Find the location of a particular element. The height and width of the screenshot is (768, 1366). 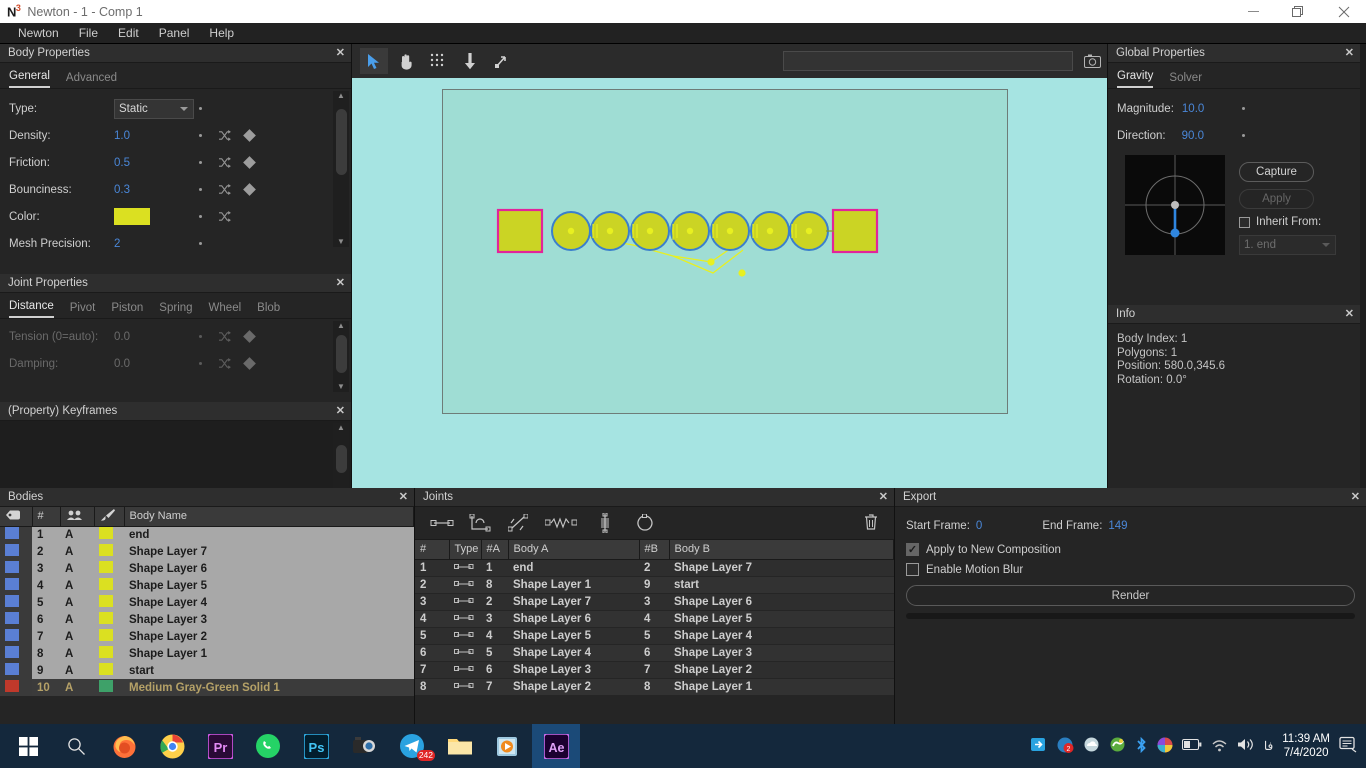

wheel-joint-button is located at coordinates (605, 523).